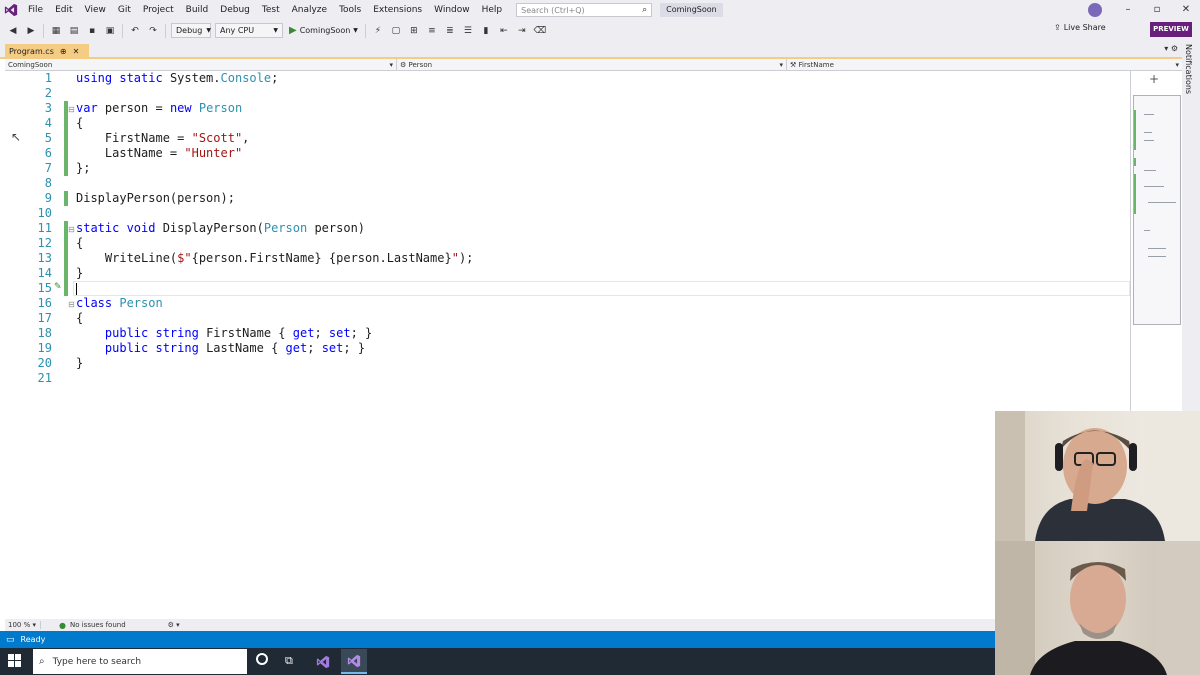 This screenshot has width=1200, height=675. I want to click on tab-overflow-icon: ▾ ⚙, so click(1171, 48).